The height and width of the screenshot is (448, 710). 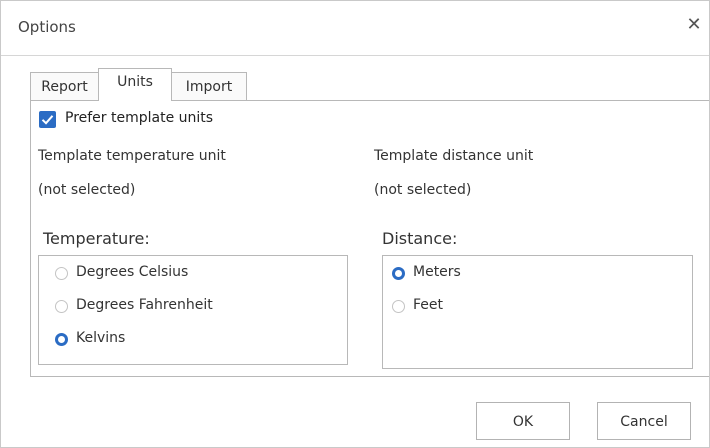 I want to click on temperature-group-title: Temperature:, so click(x=96, y=238).